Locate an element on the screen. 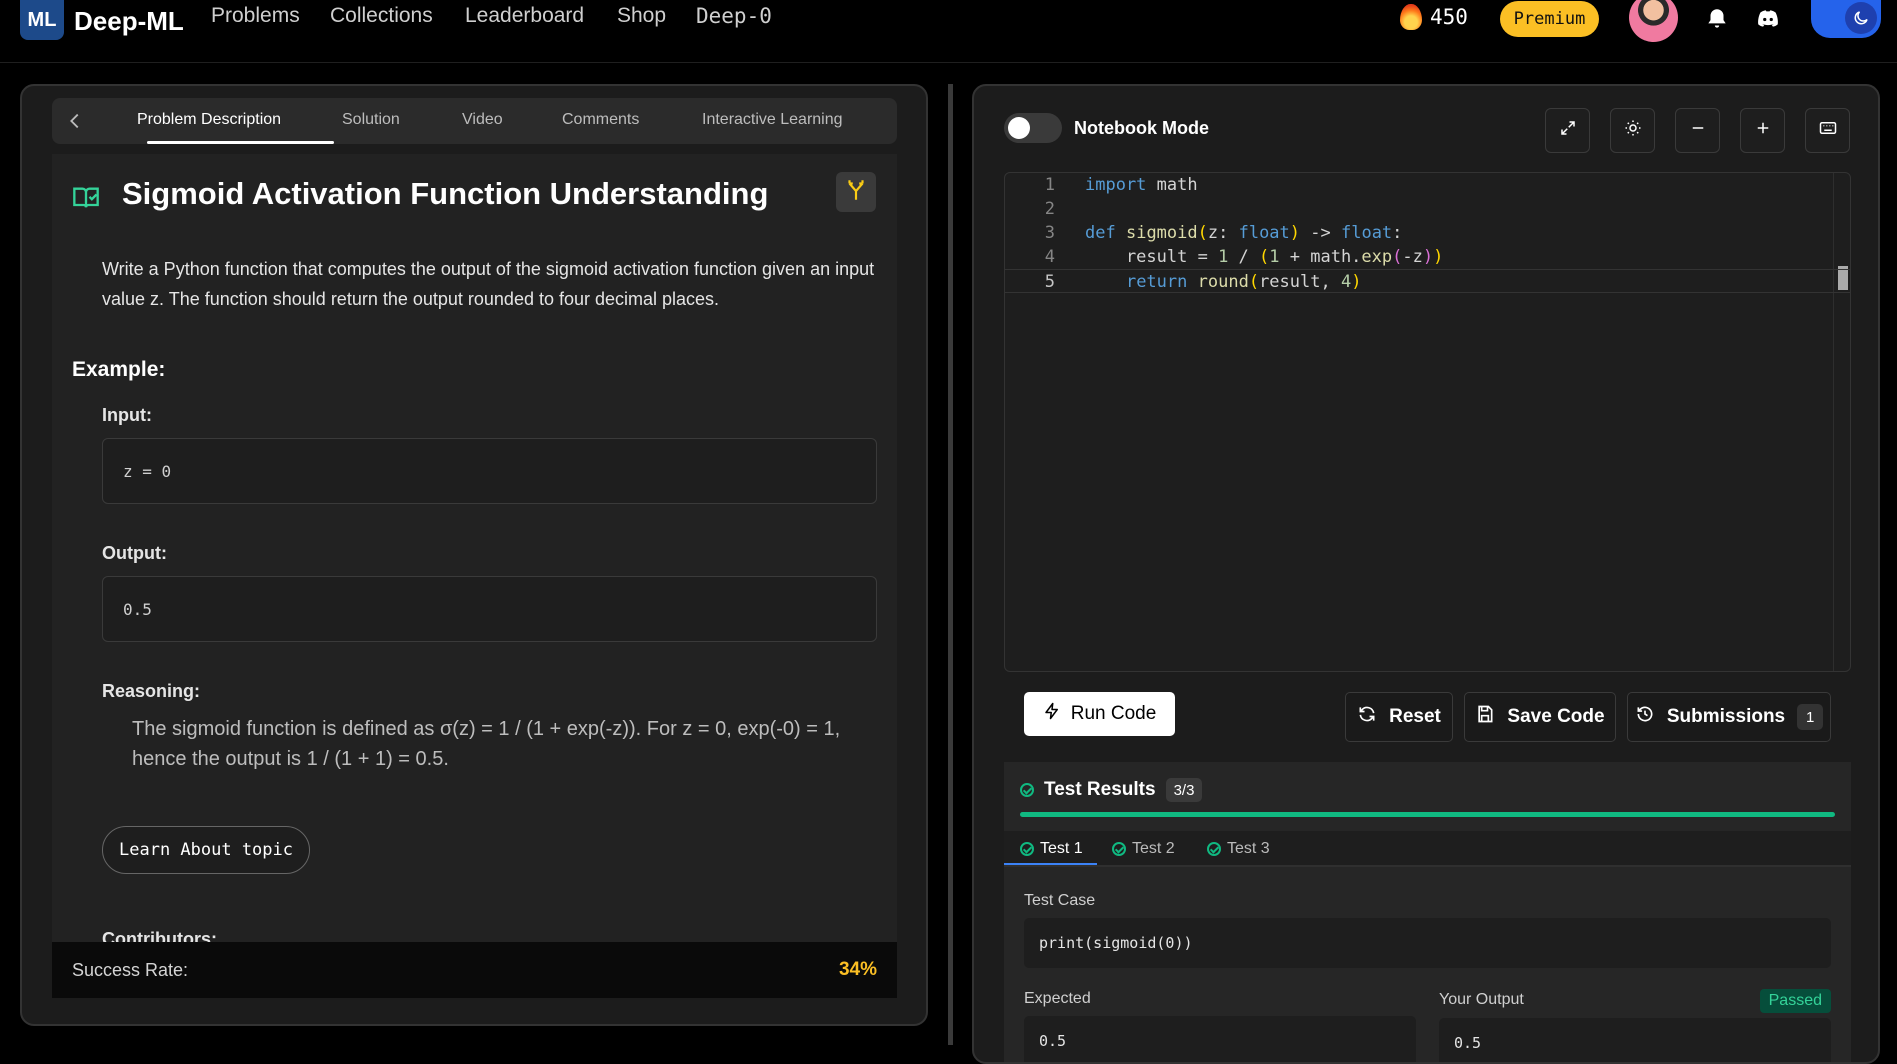 The width and height of the screenshot is (1897, 1064). tab-interactive-learning: Interactive Learning is located at coordinates (772, 120).